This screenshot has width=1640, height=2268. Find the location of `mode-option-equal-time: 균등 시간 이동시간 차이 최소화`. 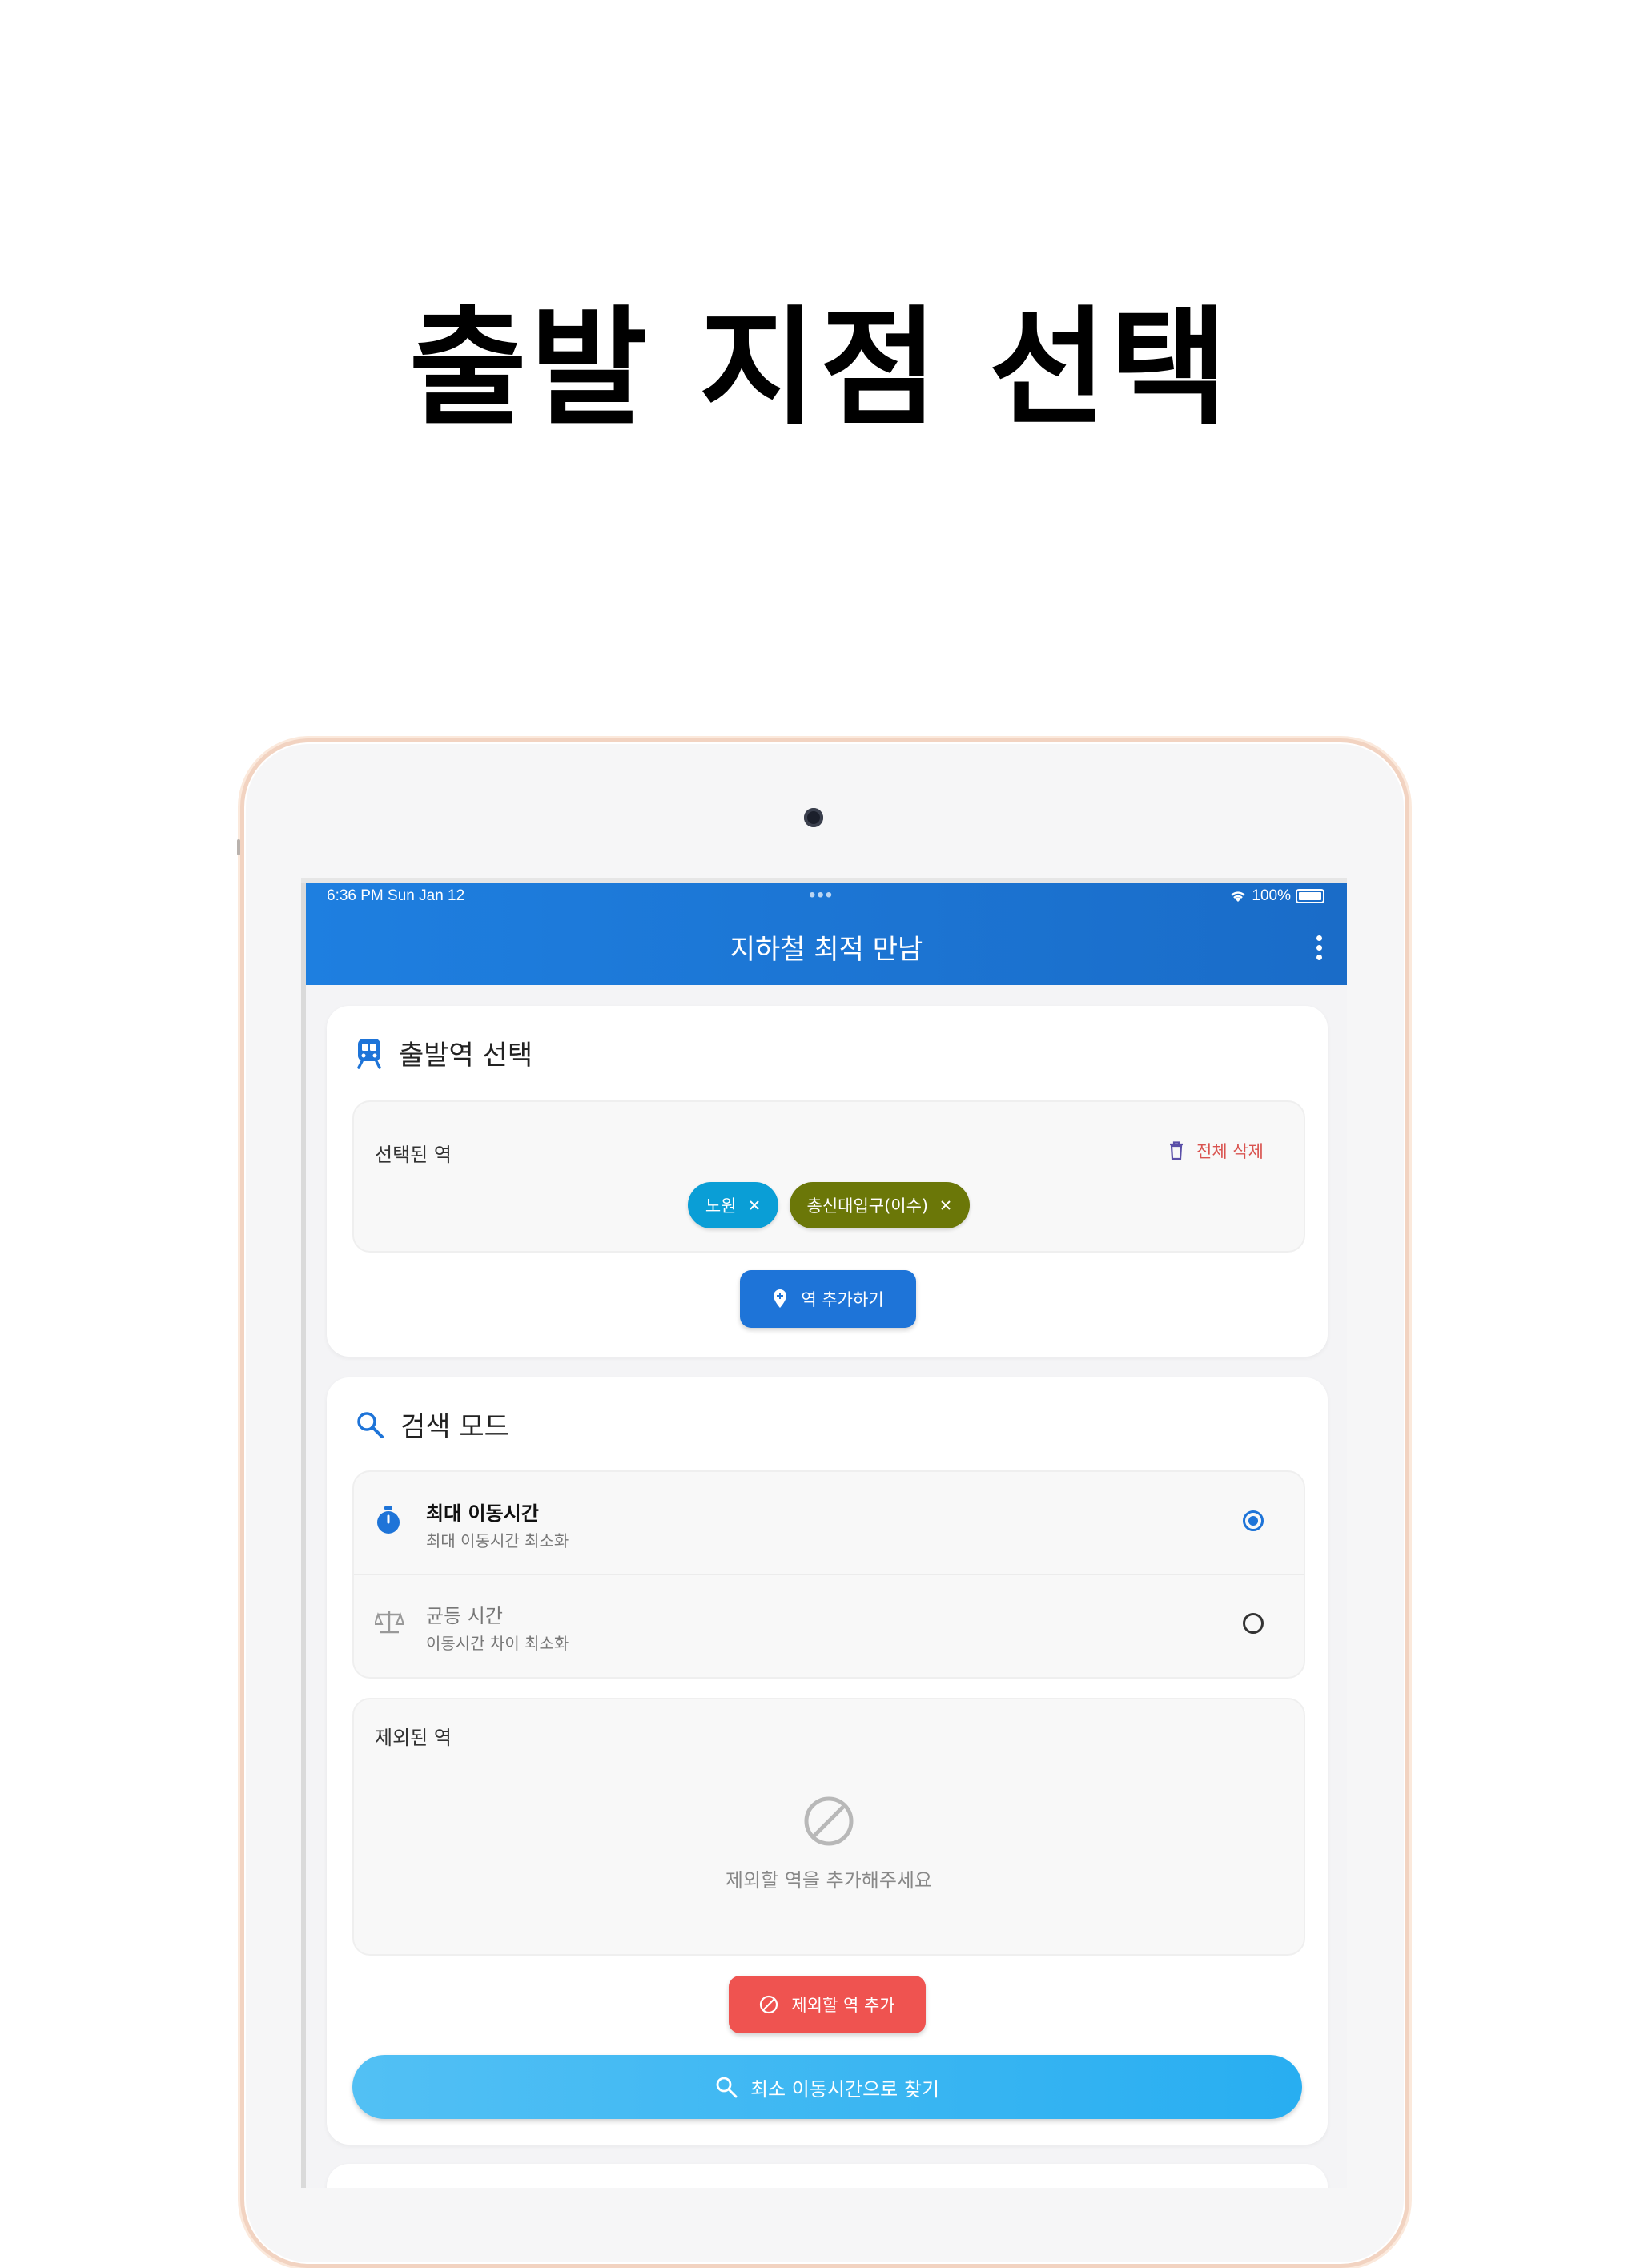

mode-option-equal-time: 균등 시간 이동시간 차이 최소화 is located at coordinates (829, 1624).